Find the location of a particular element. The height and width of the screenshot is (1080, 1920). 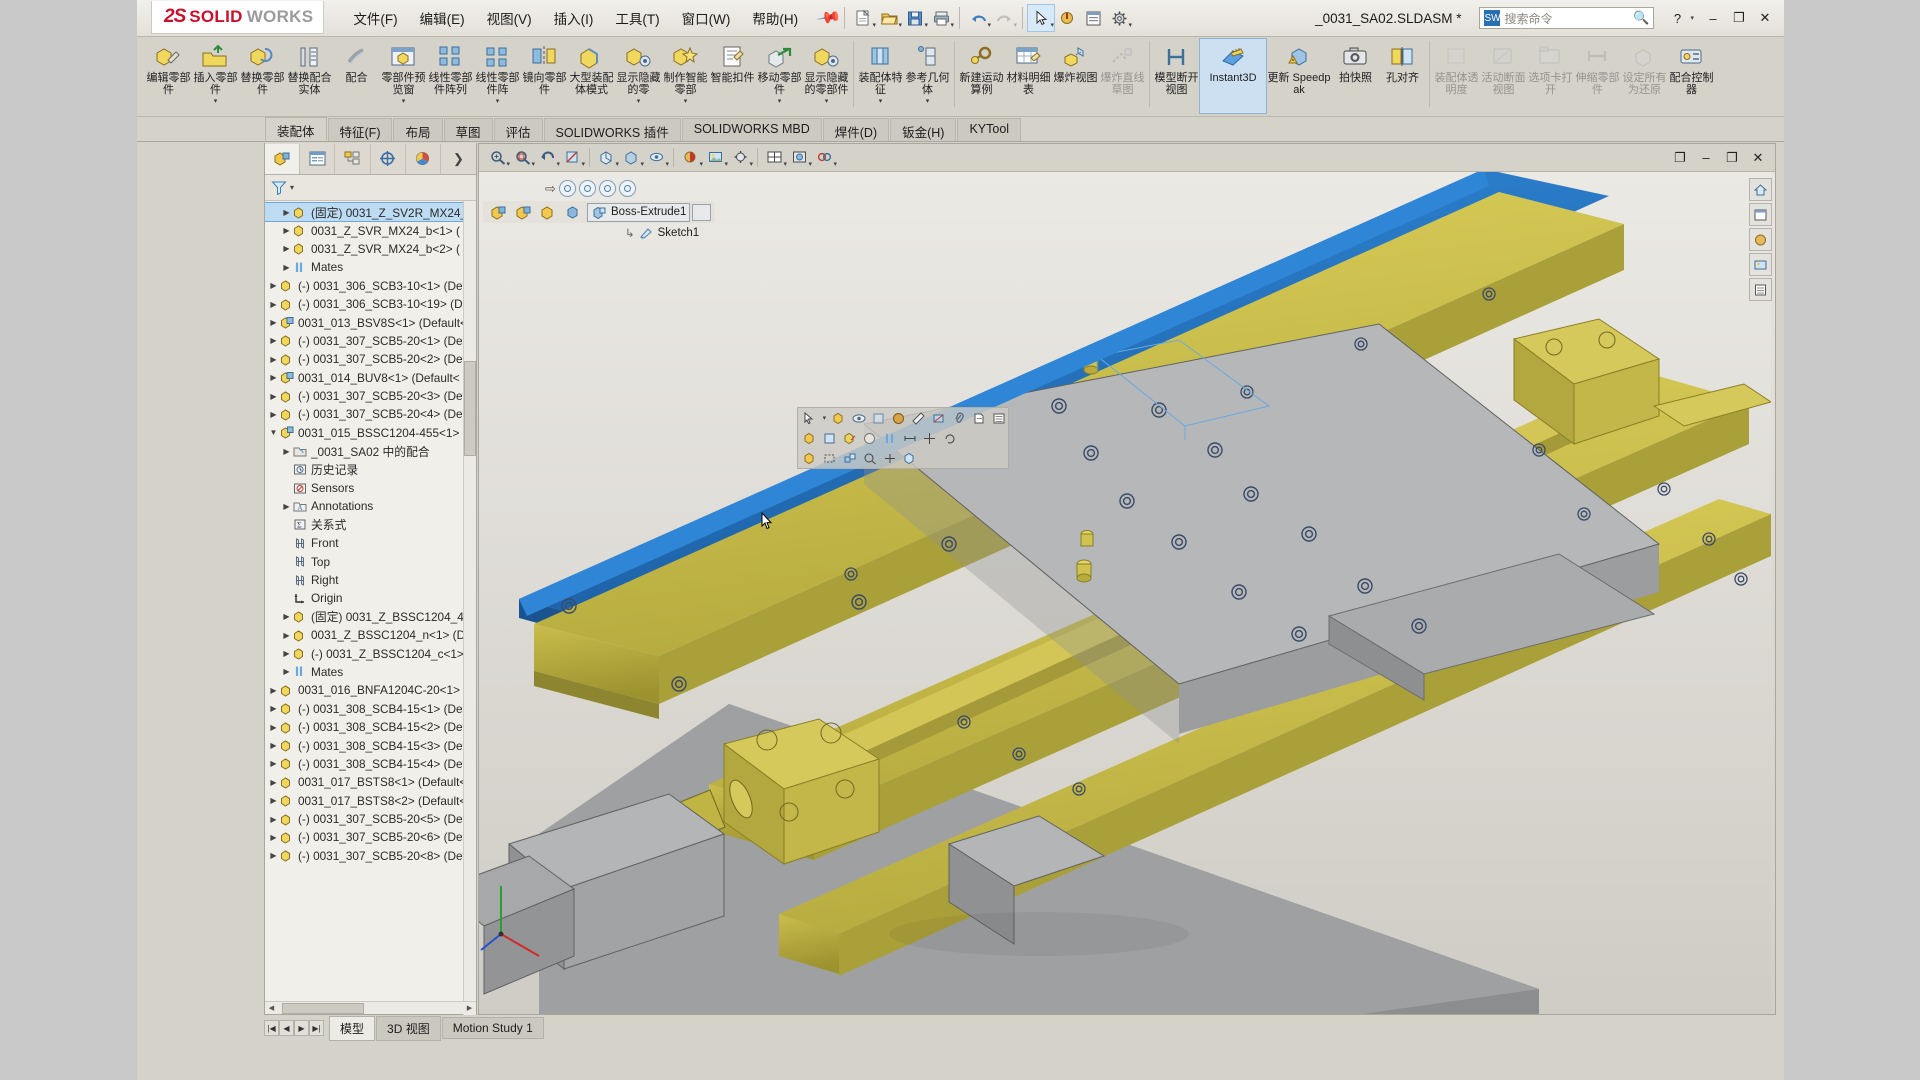

dimension-icon is located at coordinates (909, 438).